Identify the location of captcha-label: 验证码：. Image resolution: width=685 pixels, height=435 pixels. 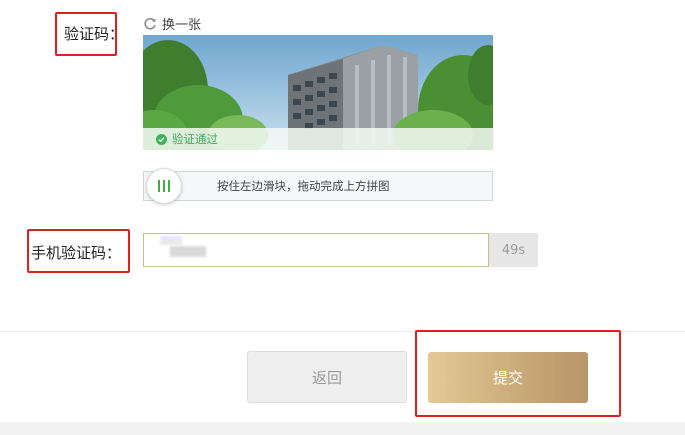
(94, 34).